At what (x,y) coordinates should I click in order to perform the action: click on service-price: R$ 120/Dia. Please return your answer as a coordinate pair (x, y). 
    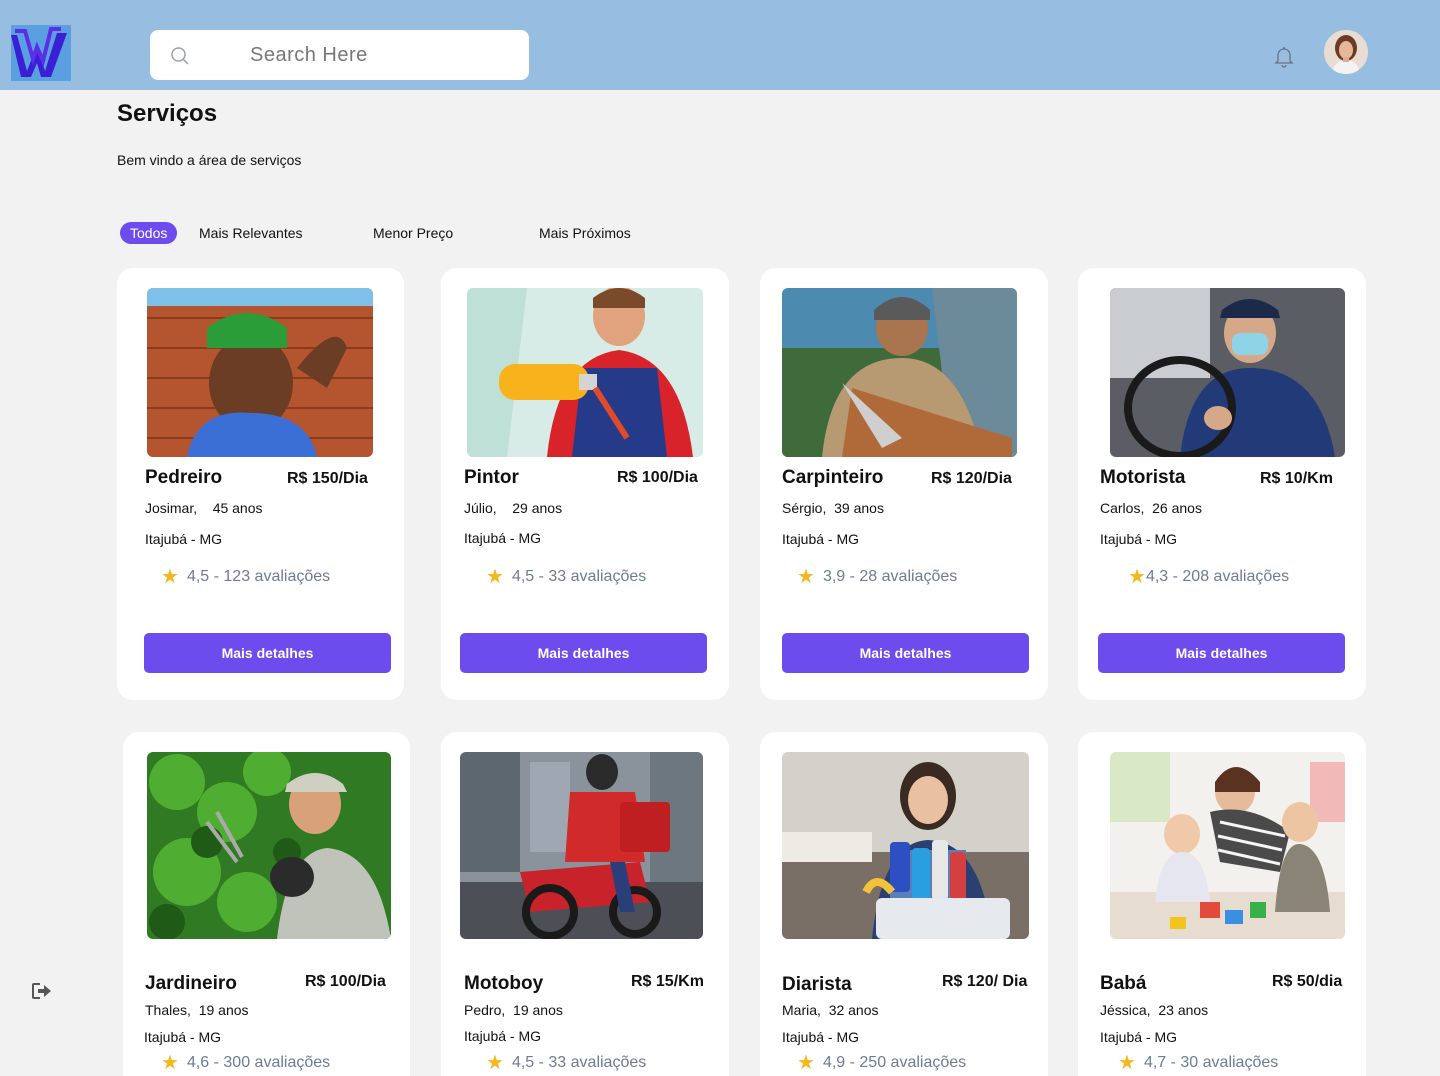
    Looking at the image, I should click on (971, 478).